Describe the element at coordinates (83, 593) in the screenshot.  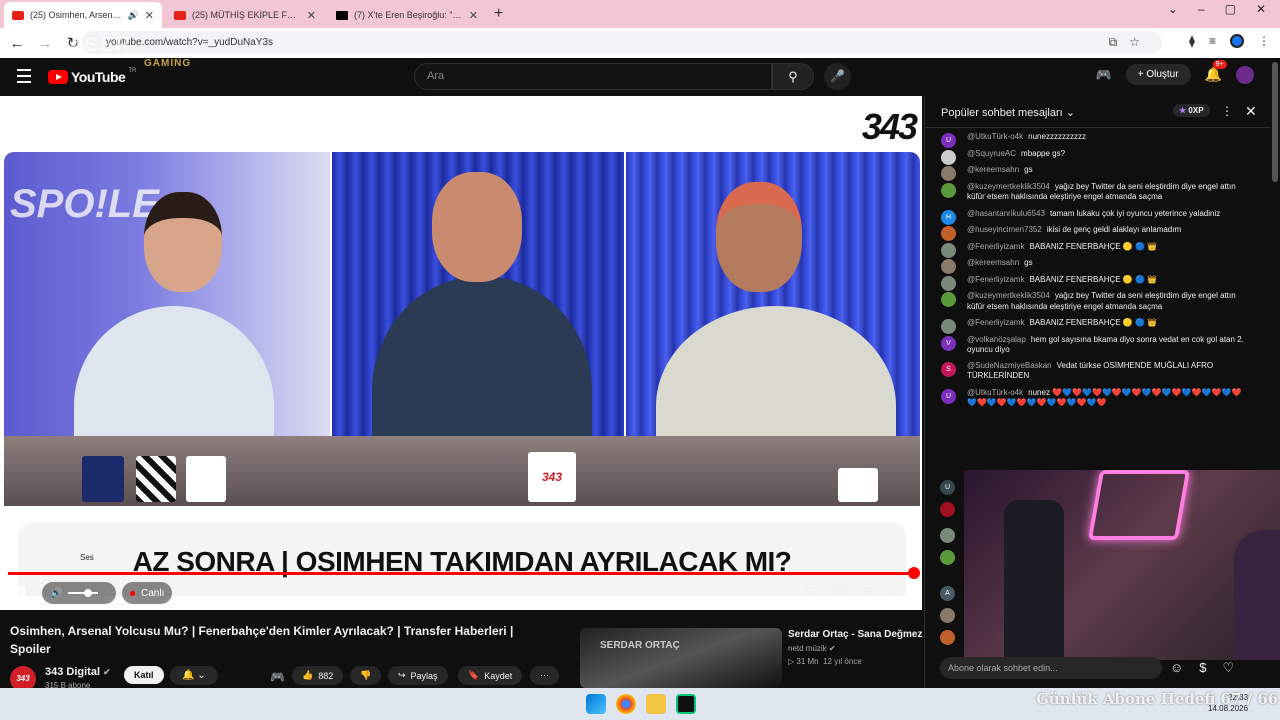
I see `volume-slider` at that location.